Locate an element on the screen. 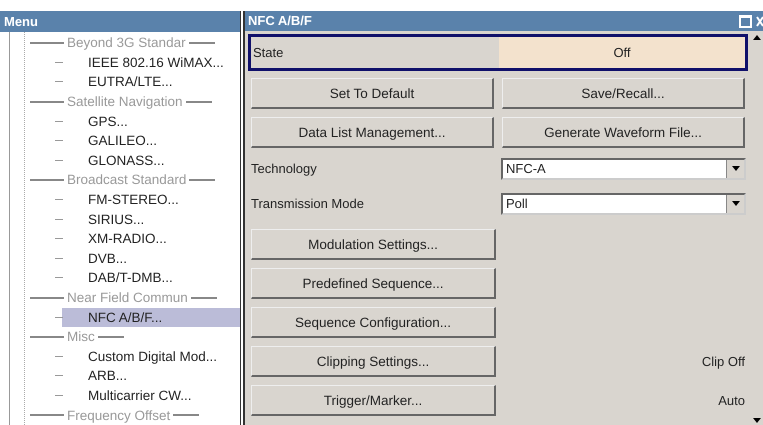 The image size is (763, 425). dropdown: Poll is located at coordinates (623, 203).